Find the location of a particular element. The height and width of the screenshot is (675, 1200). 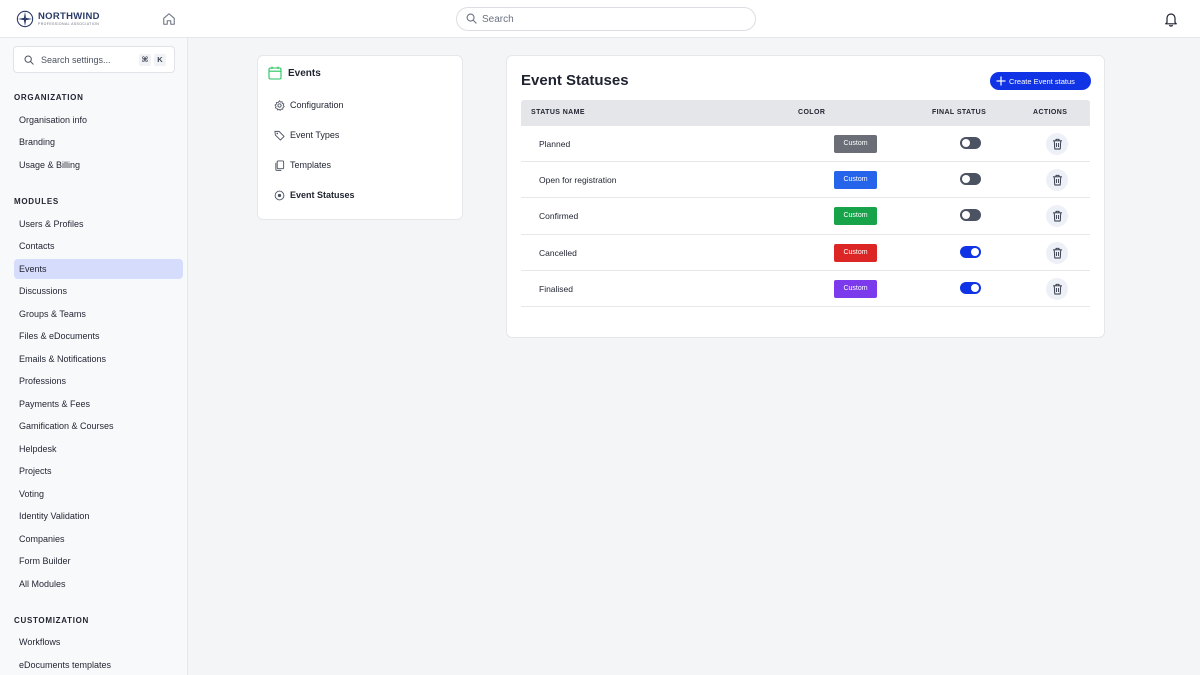

submenu-title: Events is located at coordinates (304, 73).